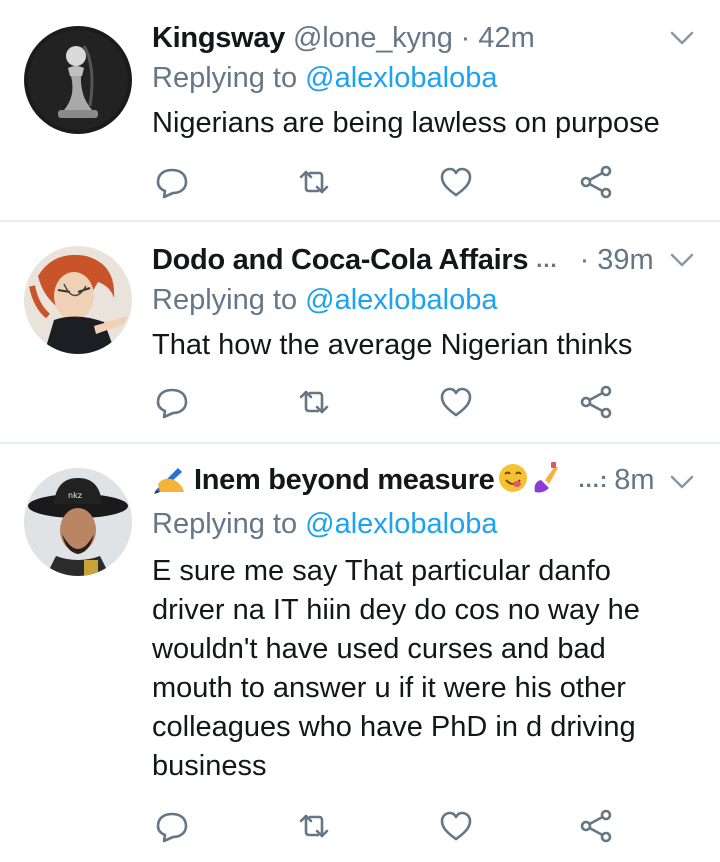 This screenshot has width=720, height=862. Describe the element at coordinates (634, 479) in the screenshot. I see `timestamp: 8m` at that location.